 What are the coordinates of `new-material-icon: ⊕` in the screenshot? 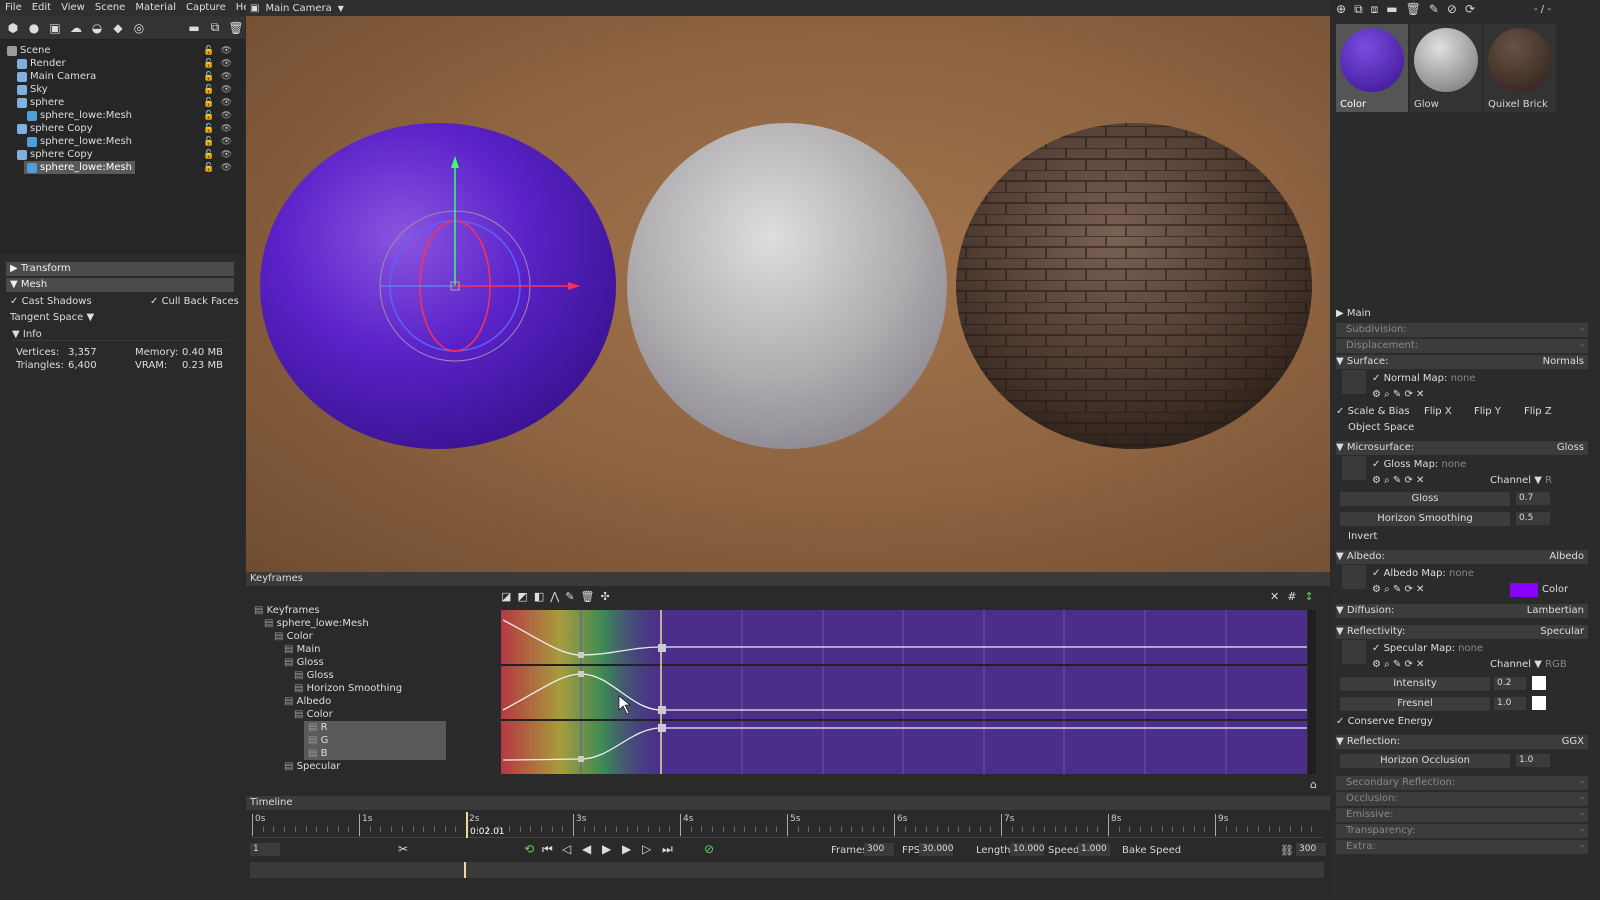 It's located at (1341, 9).